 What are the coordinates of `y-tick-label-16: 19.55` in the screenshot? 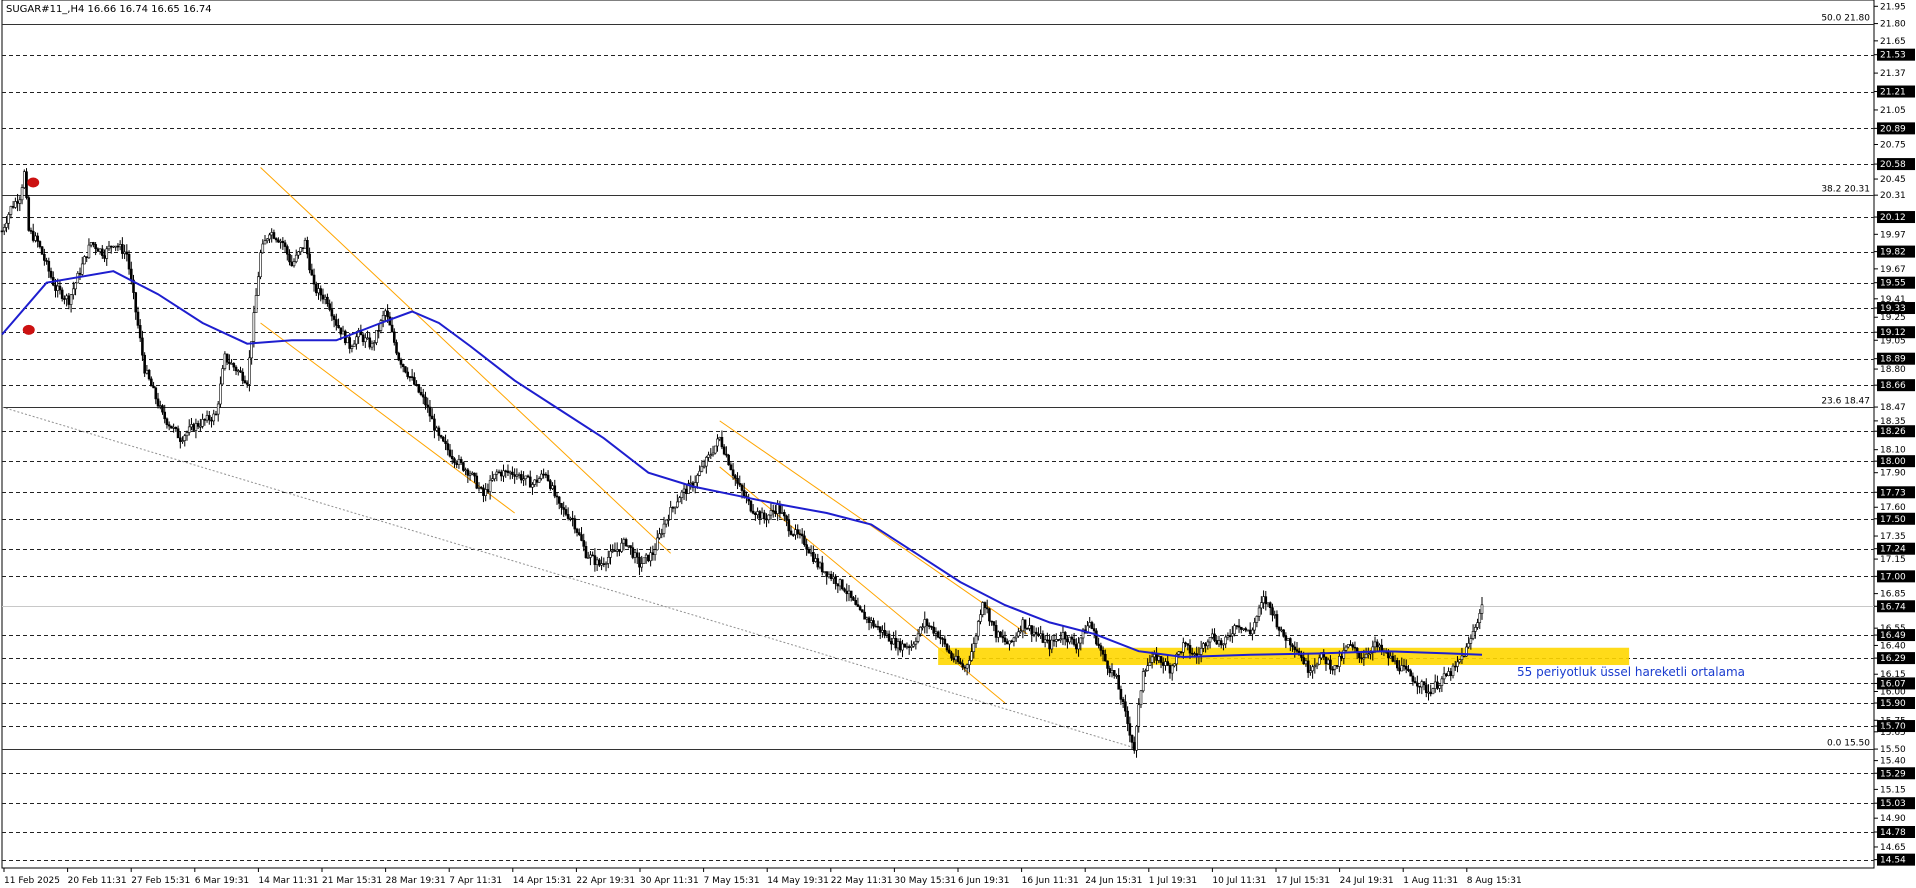 It's located at (1893, 284).